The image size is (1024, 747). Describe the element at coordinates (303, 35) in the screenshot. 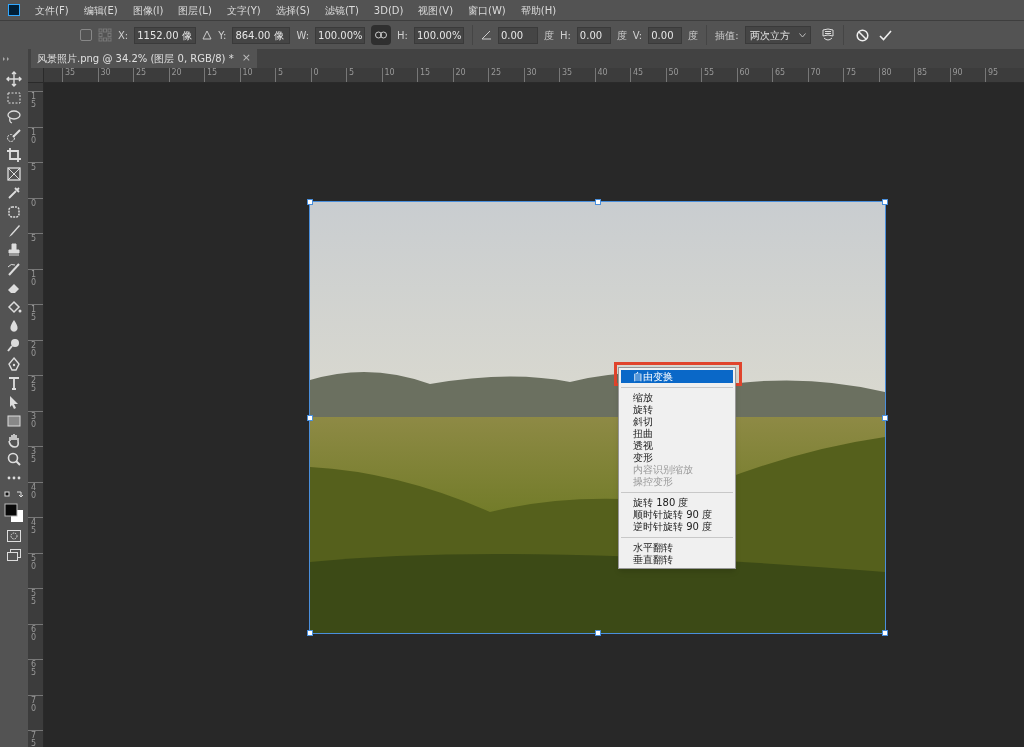

I see `field-label: W:` at that location.